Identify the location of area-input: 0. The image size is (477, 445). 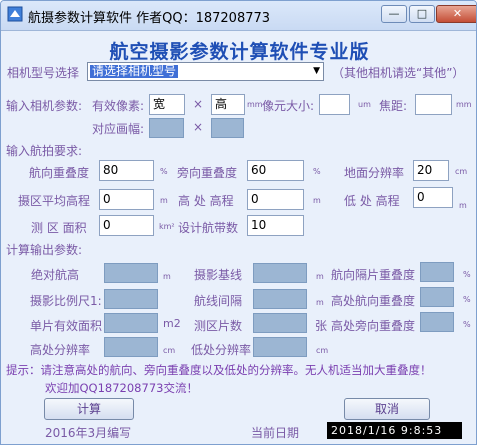
(126, 225).